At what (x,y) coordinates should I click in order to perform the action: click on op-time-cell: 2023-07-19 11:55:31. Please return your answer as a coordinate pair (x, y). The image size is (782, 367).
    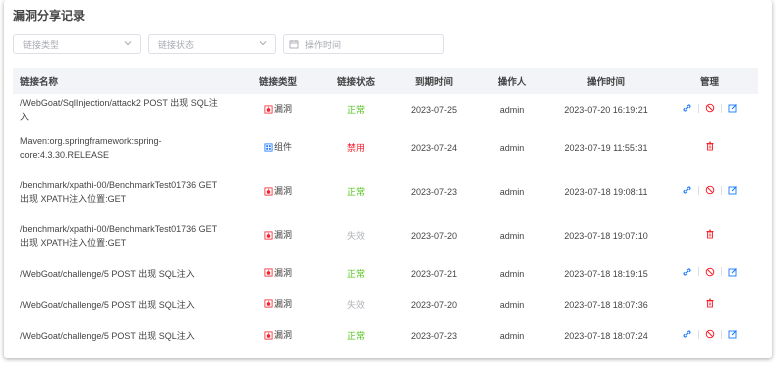
    Looking at the image, I should click on (606, 148).